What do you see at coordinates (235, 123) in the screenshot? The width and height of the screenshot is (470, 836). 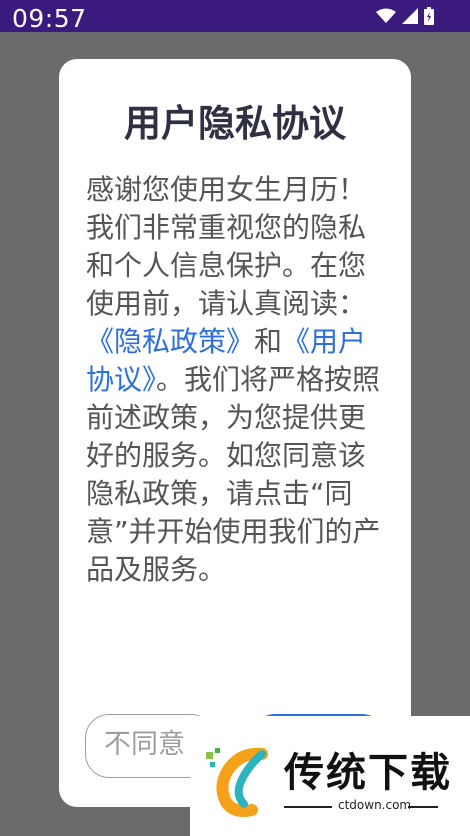 I see `dialog-title: 用户隐私协议` at bounding box center [235, 123].